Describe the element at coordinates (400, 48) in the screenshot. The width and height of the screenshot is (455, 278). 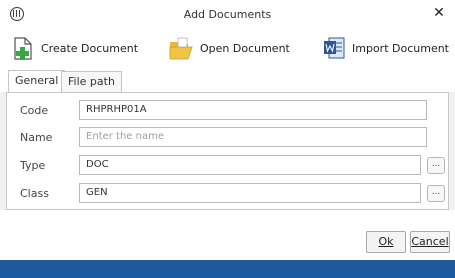
I see `import-document-label: Import Document` at that location.